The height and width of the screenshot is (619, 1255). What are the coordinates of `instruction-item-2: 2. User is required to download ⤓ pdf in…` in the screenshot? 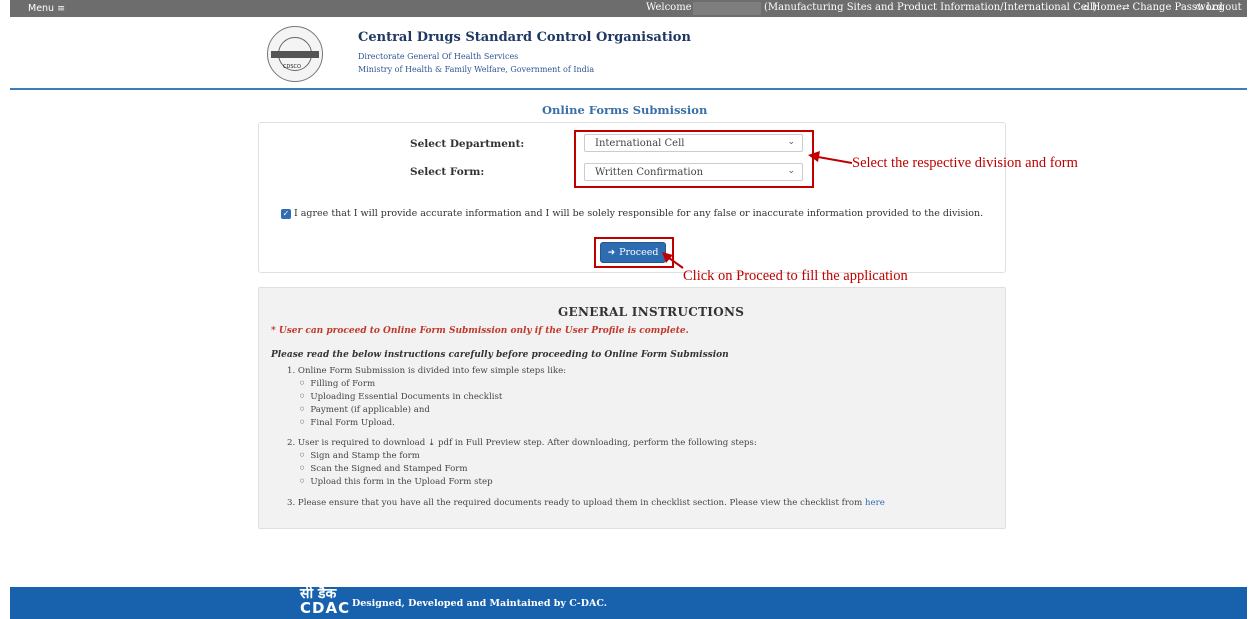 It's located at (522, 443).